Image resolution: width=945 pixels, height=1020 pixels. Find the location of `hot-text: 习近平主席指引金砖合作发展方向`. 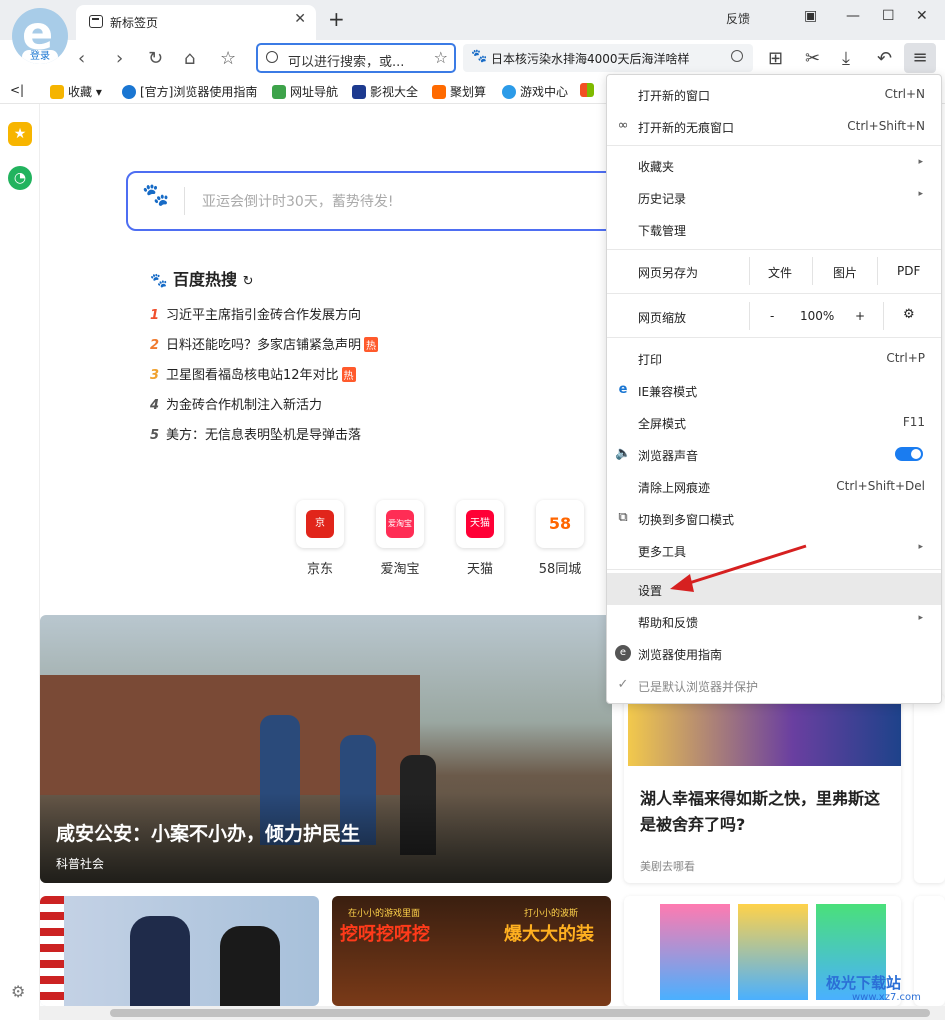

hot-text: 习近平主席指引金砖合作发展方向 is located at coordinates (263, 315).